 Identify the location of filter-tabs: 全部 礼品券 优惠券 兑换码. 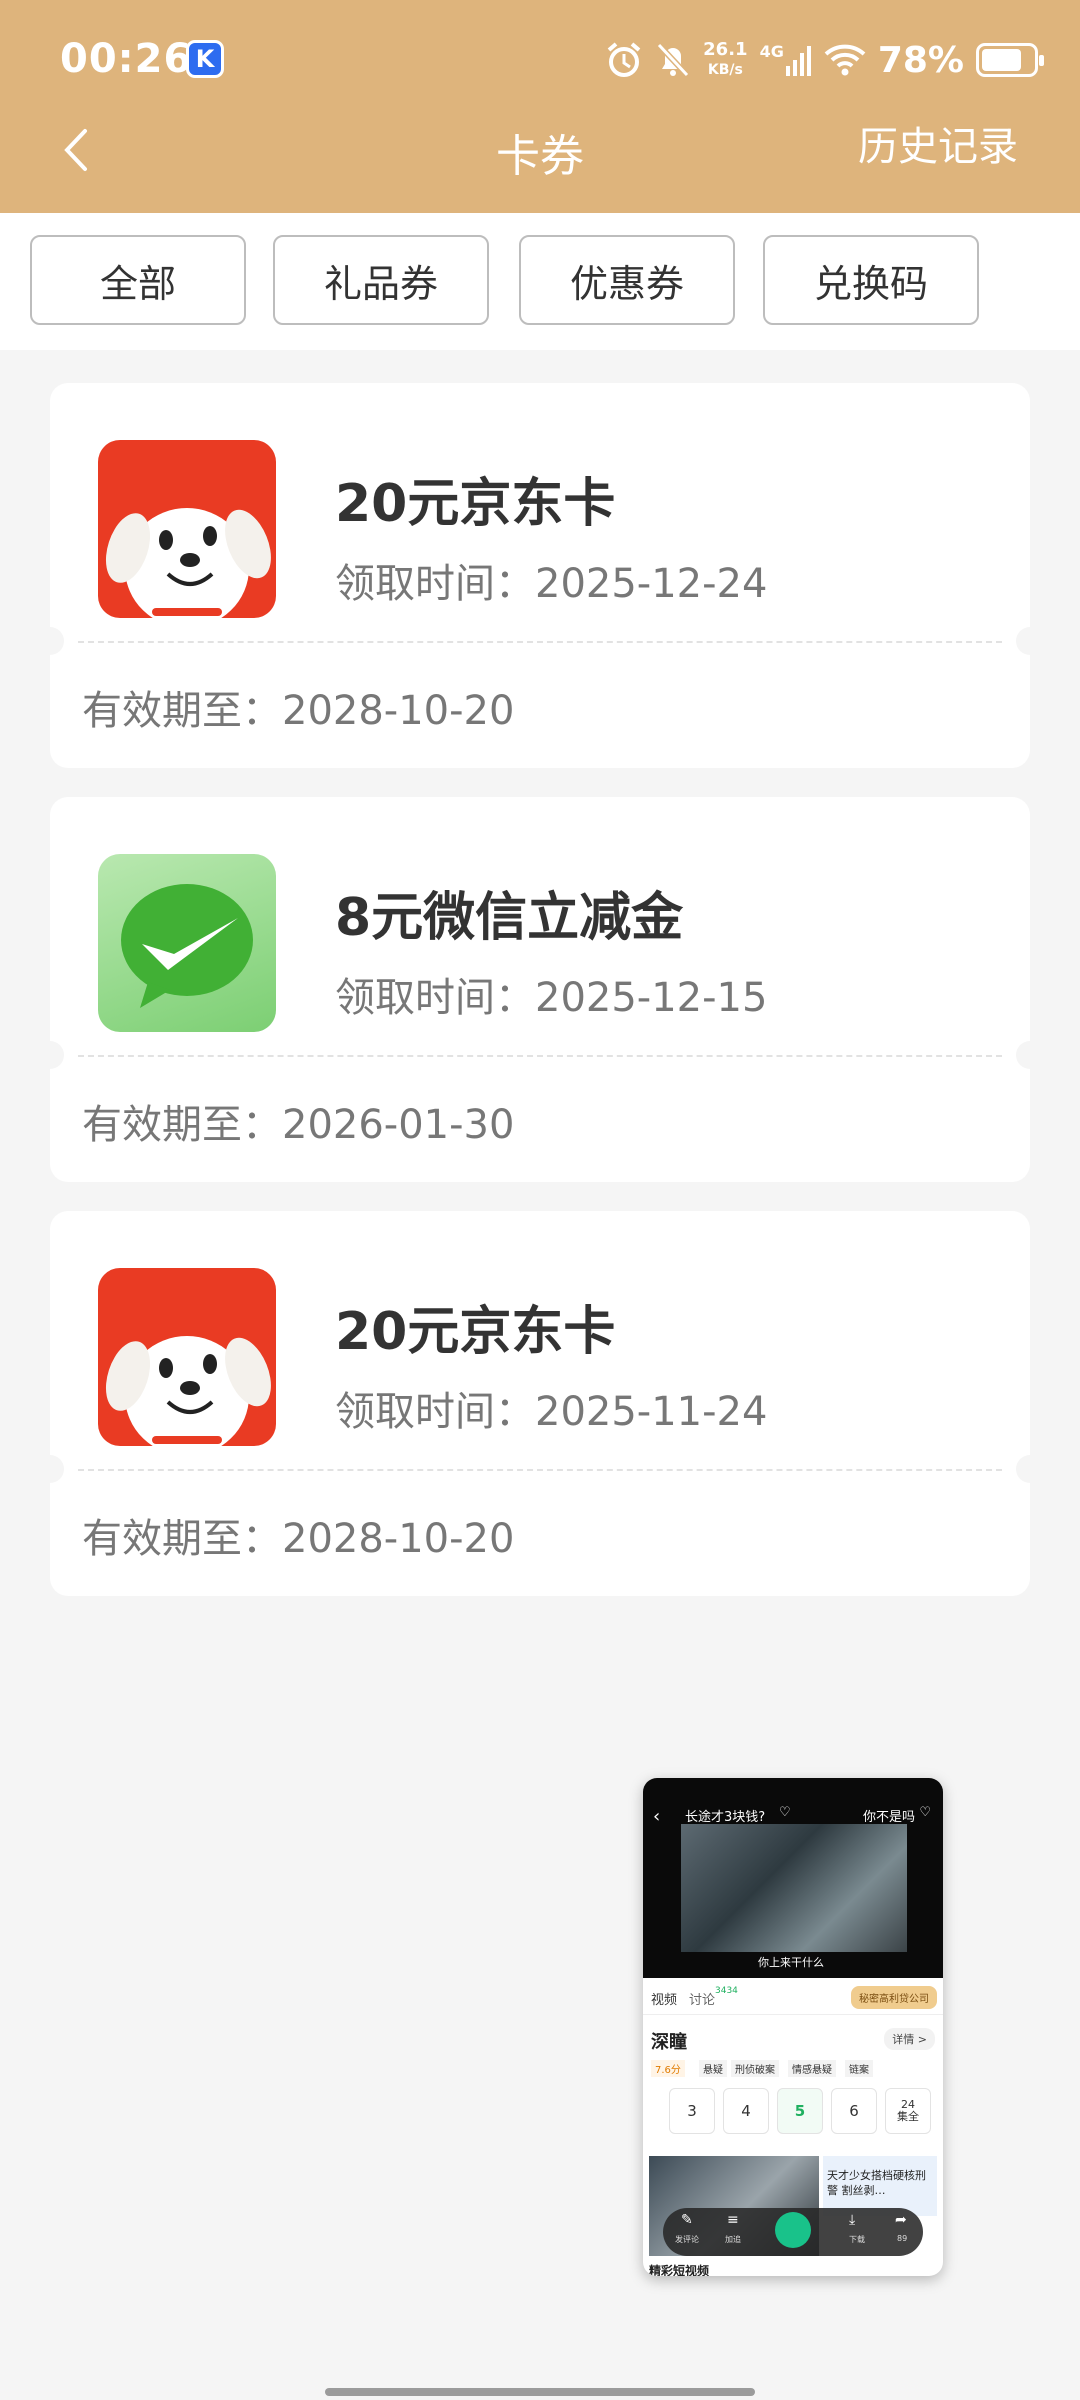
(540, 281).